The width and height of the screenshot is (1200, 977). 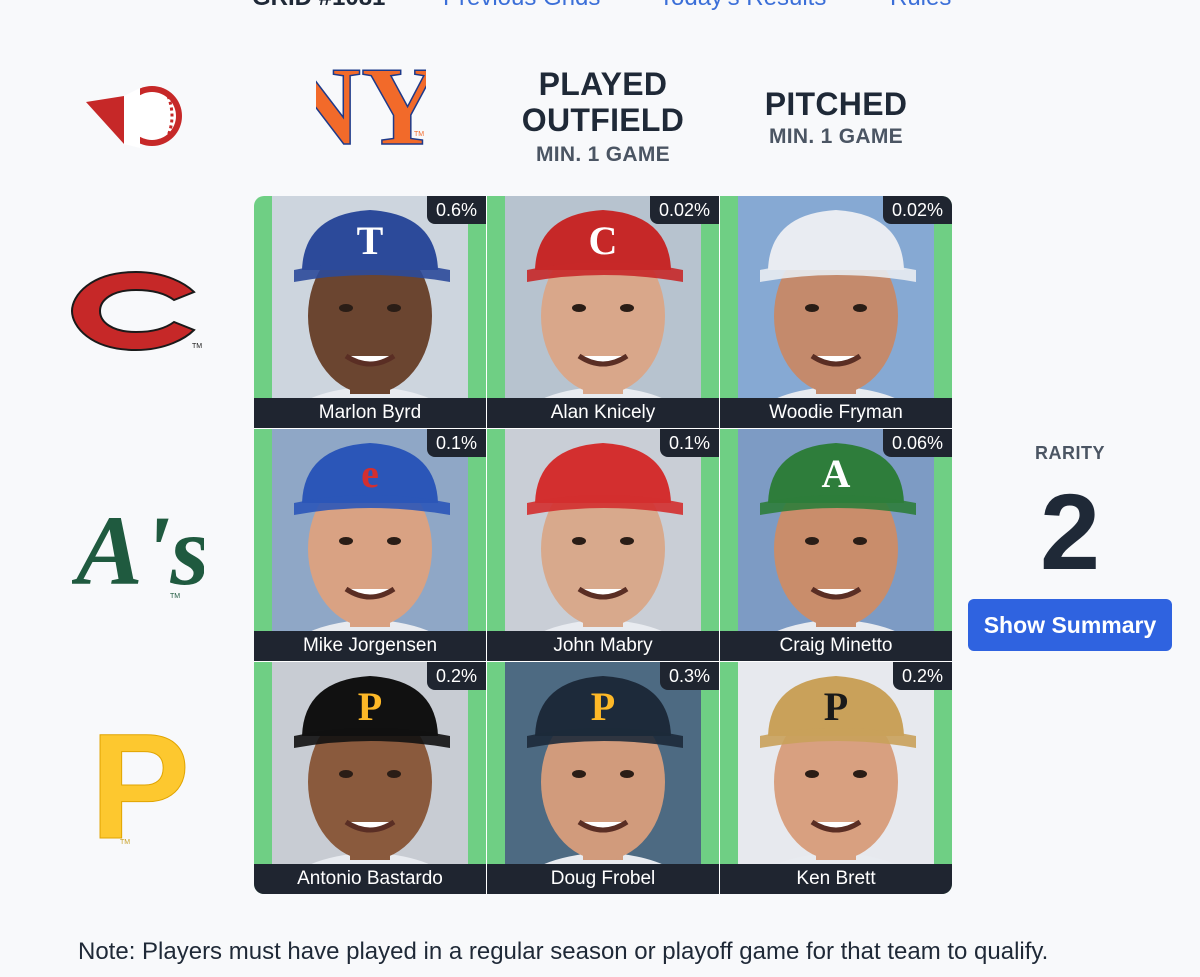 What do you see at coordinates (370, 473) in the screenshot?
I see `cap-letter: e` at bounding box center [370, 473].